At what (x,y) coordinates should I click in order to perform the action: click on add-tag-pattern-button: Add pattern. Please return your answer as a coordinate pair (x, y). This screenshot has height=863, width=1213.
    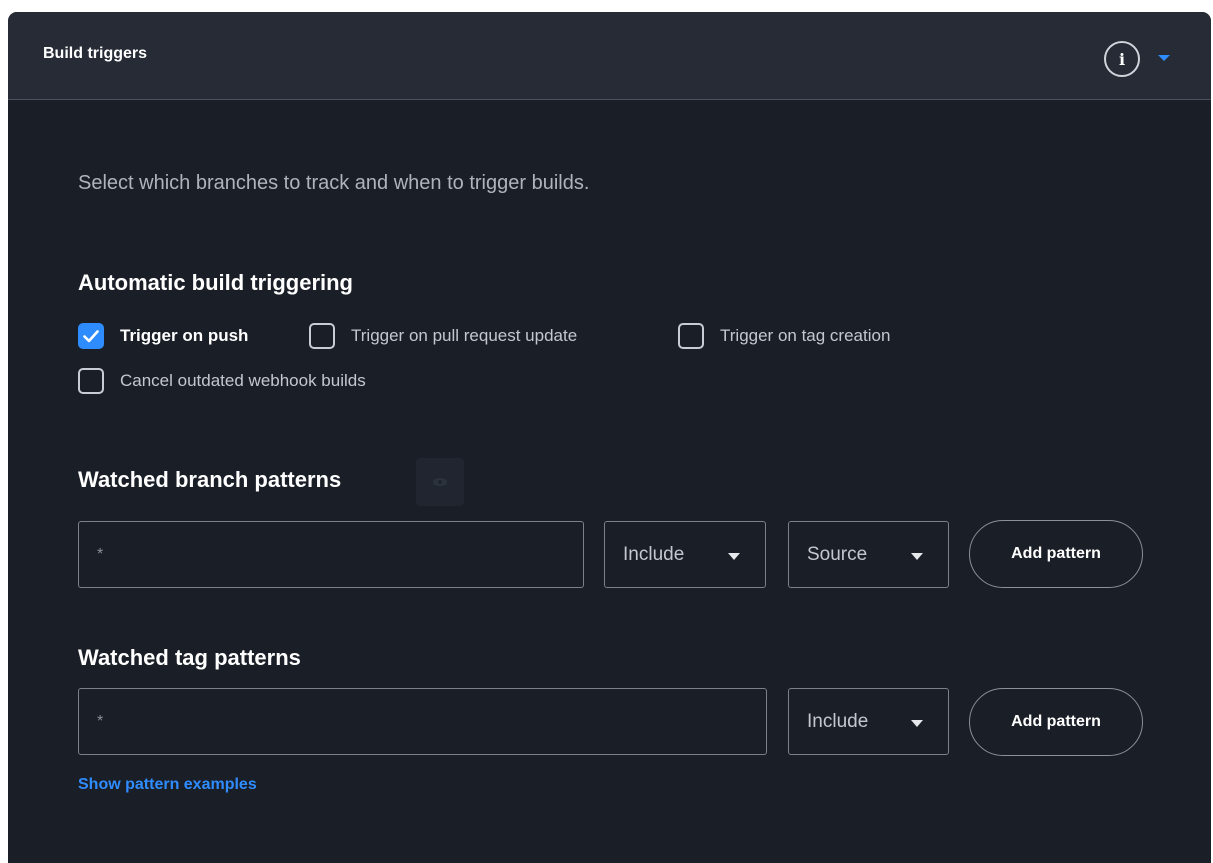
    Looking at the image, I should click on (1056, 722).